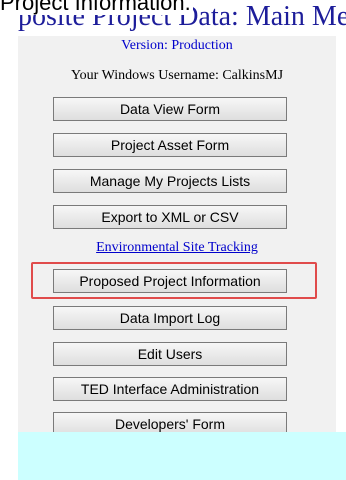 The height and width of the screenshot is (480, 346). I want to click on environmental-site-tracking-link: Environmental Site Tracking, so click(177, 248).